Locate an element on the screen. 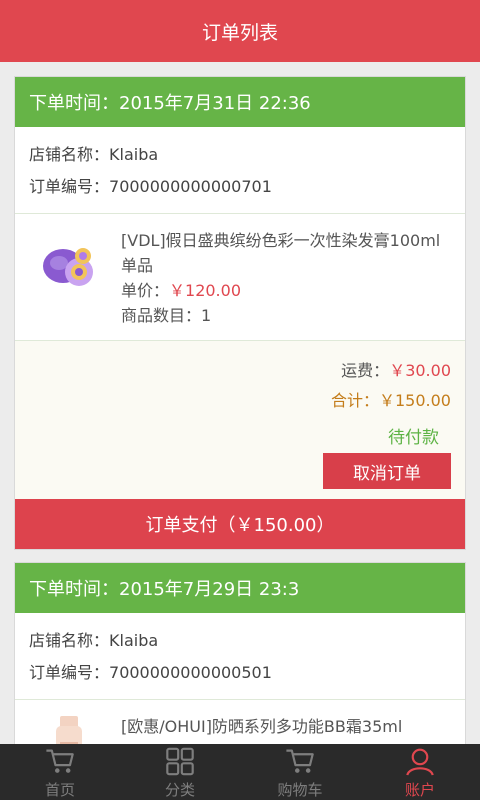  order-time: 2015年7月31日 22:36 is located at coordinates (215, 103).